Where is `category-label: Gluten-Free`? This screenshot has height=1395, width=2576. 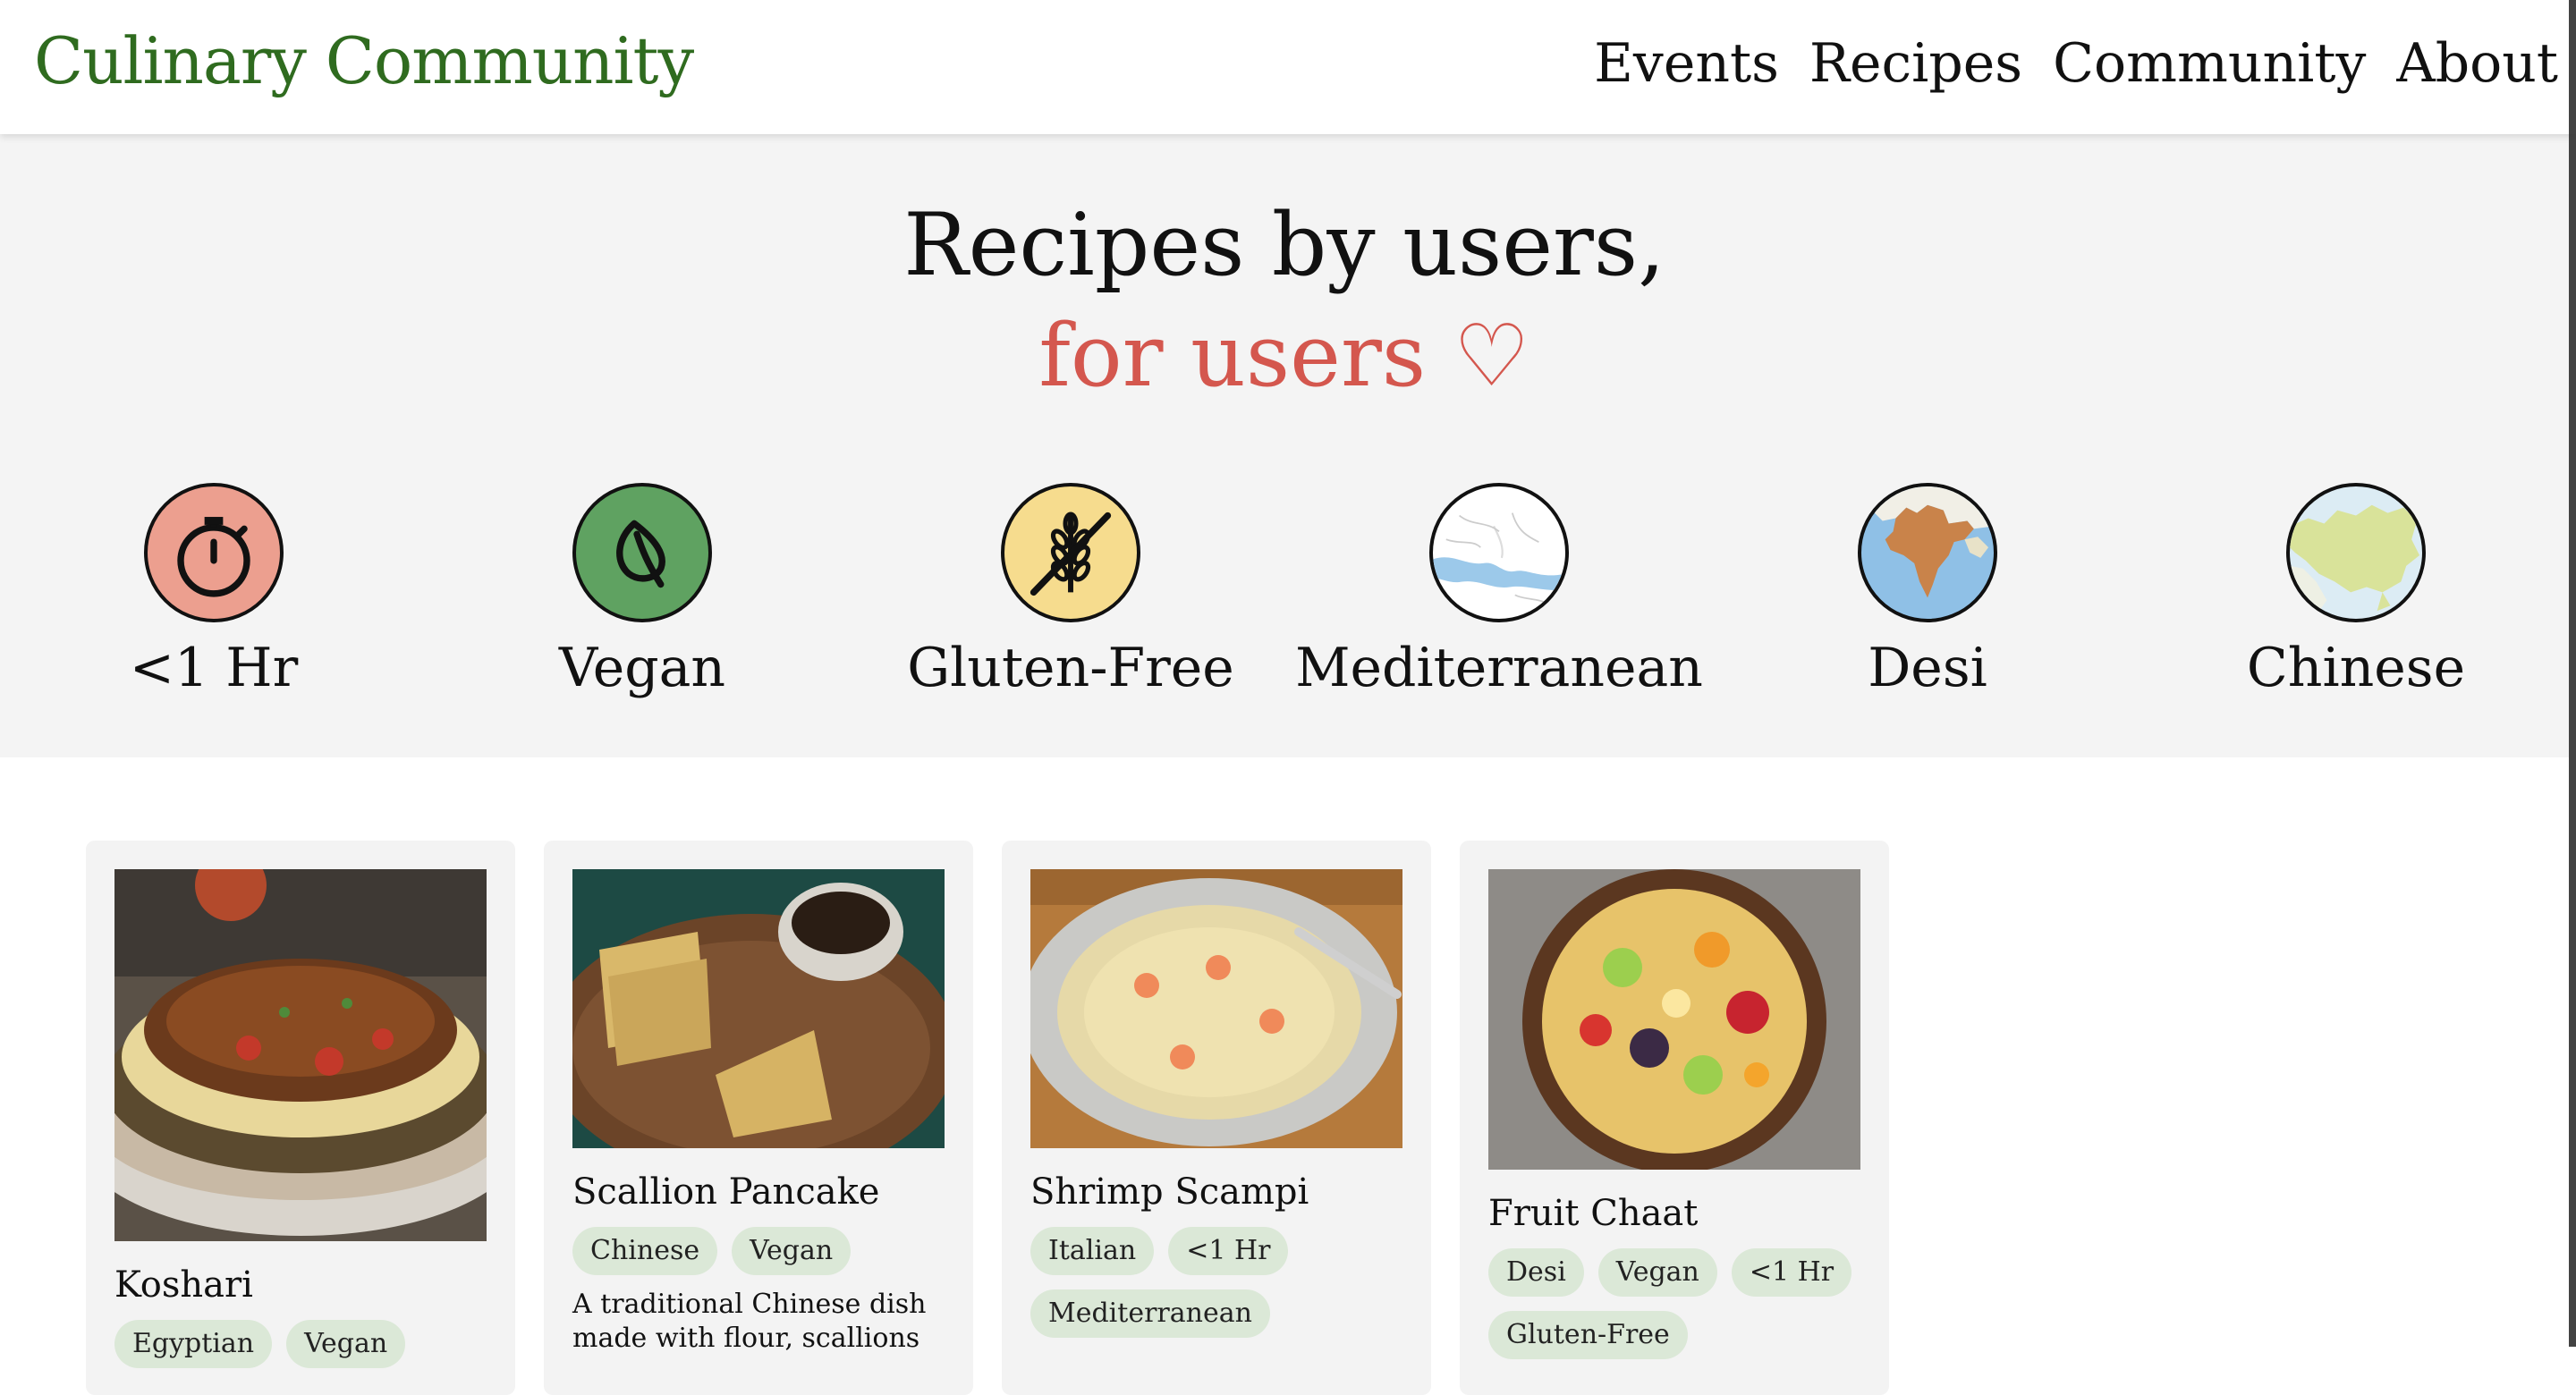
category-label: Gluten-Free is located at coordinates (1070, 668).